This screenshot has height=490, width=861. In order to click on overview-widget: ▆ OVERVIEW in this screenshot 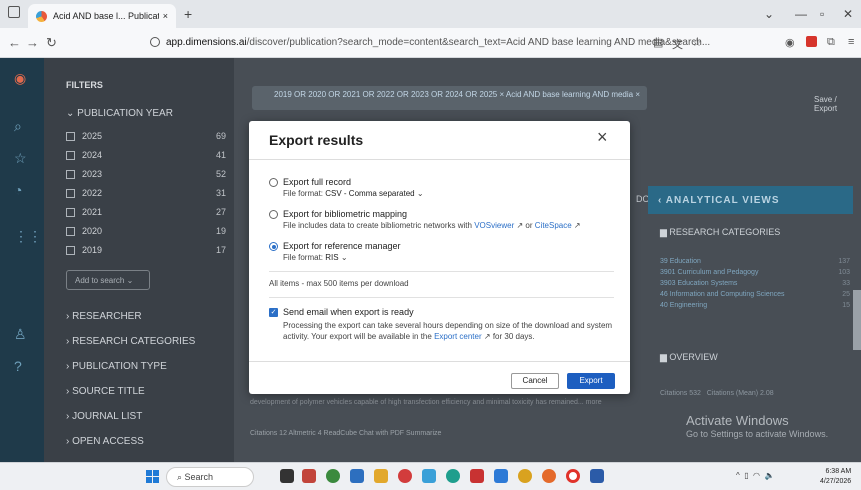, I will do `click(750, 358)`.